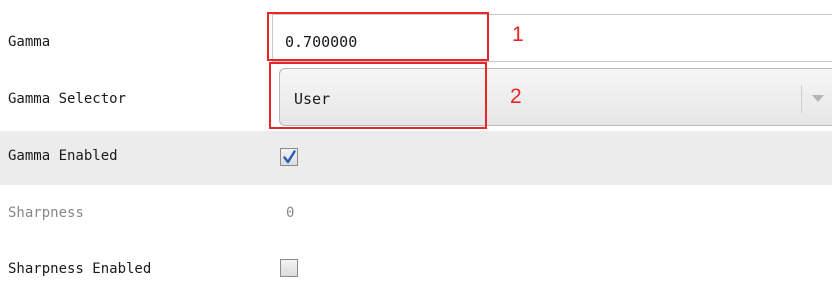  What do you see at coordinates (312, 99) in the screenshot?
I see `gamma-selector-value: User` at bounding box center [312, 99].